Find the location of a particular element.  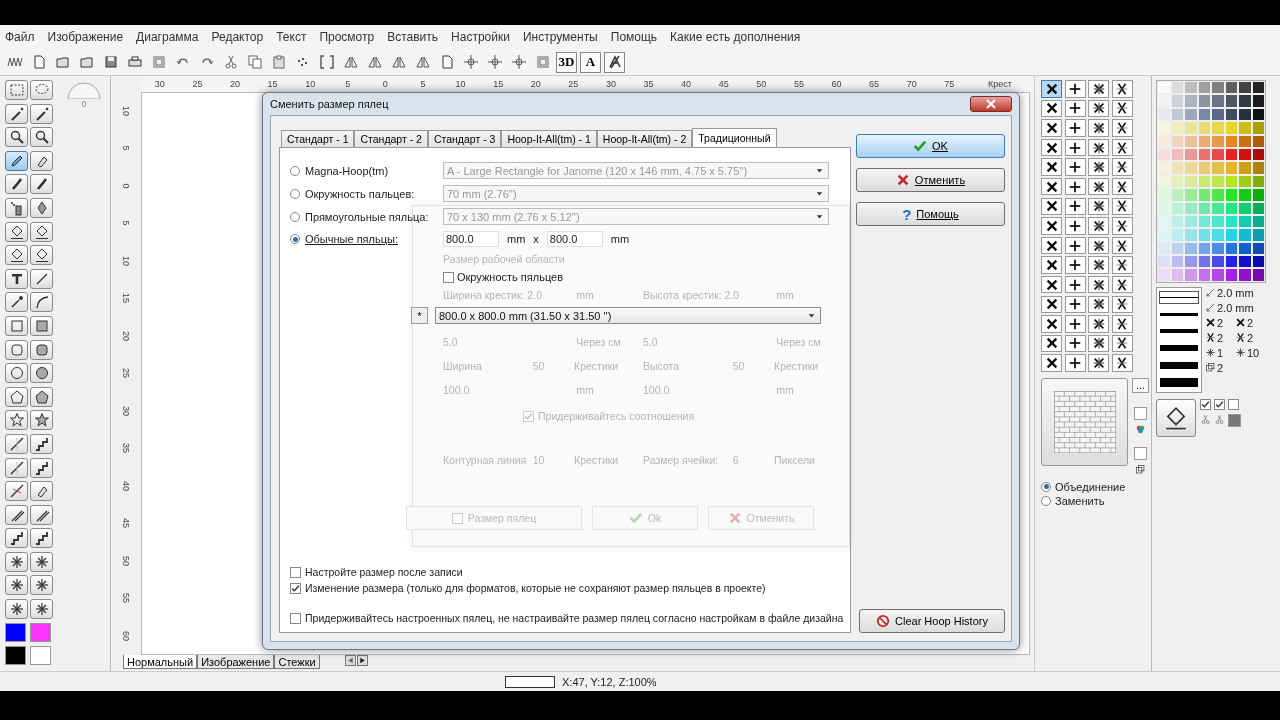

faded-label: Высота is located at coordinates (662, 366).